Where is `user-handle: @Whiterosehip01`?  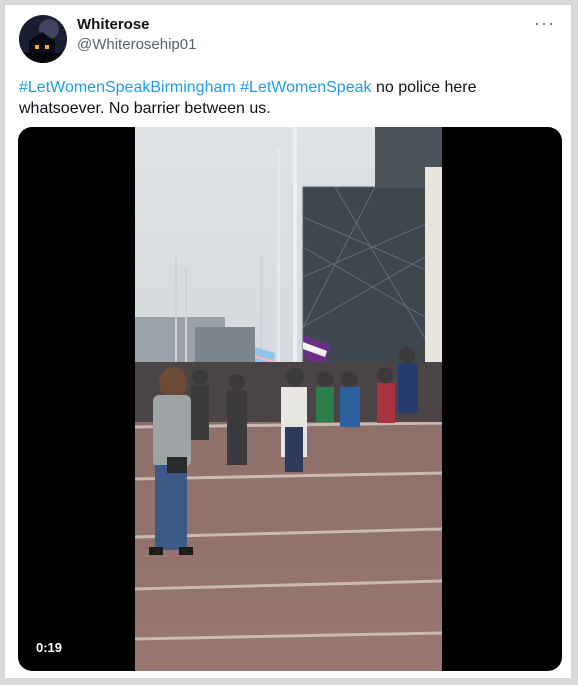 user-handle: @Whiterosehip01 is located at coordinates (136, 44).